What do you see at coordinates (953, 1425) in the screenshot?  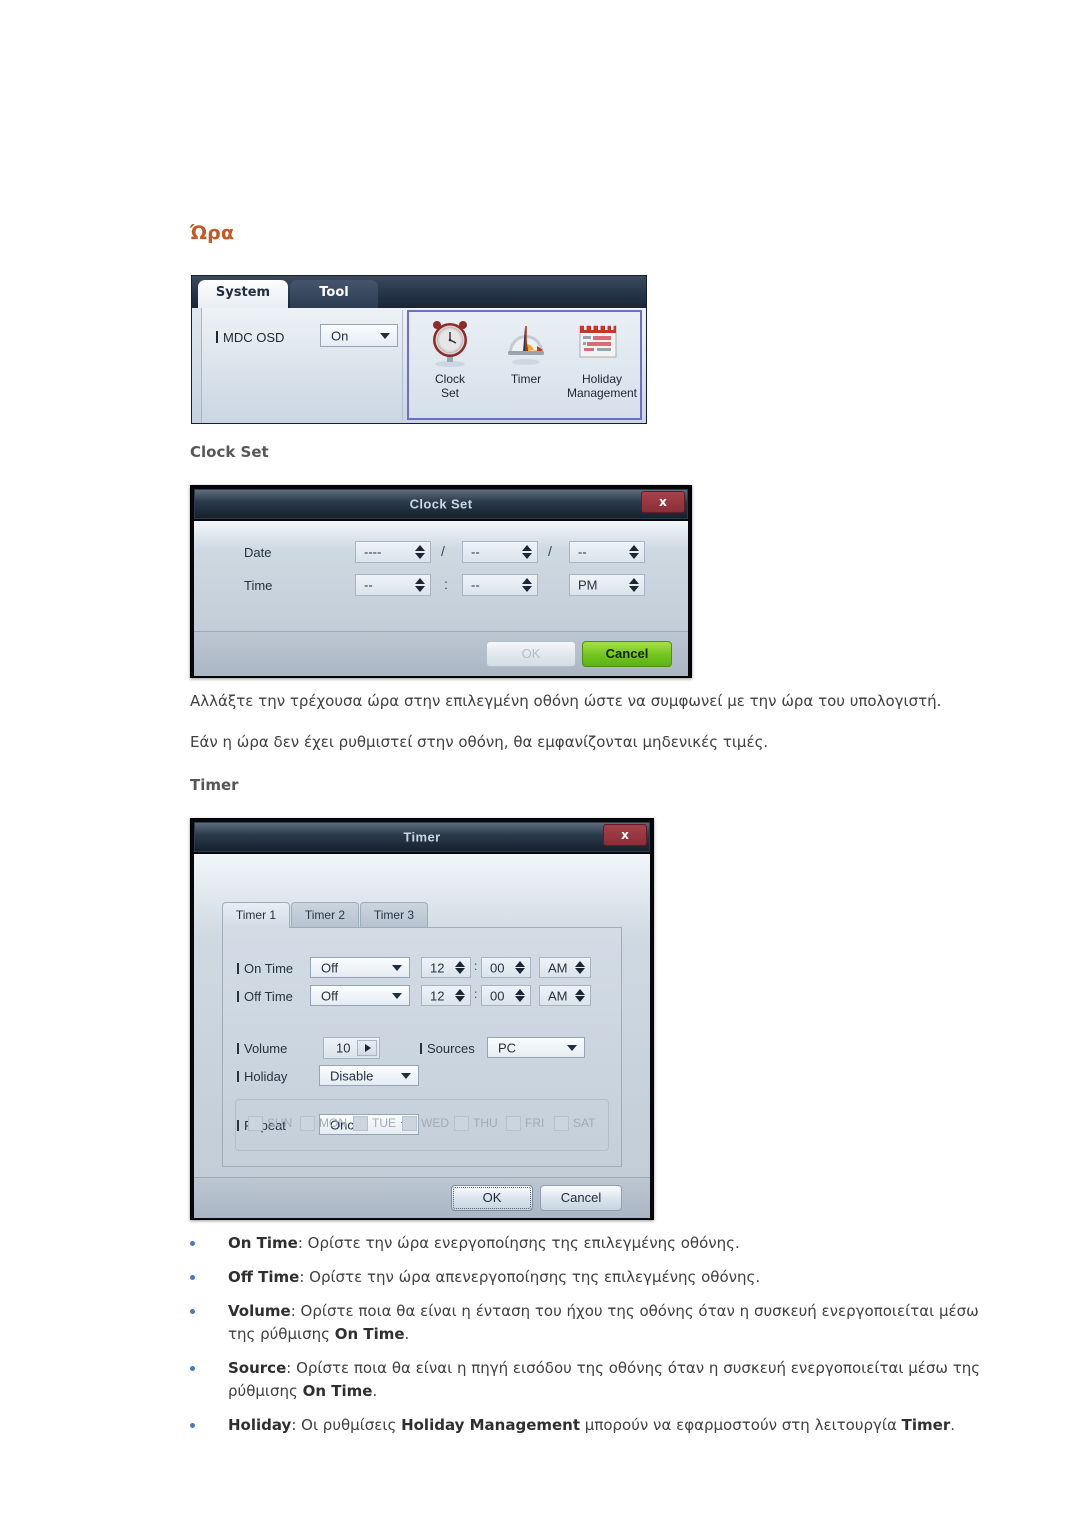 I see `list-item-tail: .` at bounding box center [953, 1425].